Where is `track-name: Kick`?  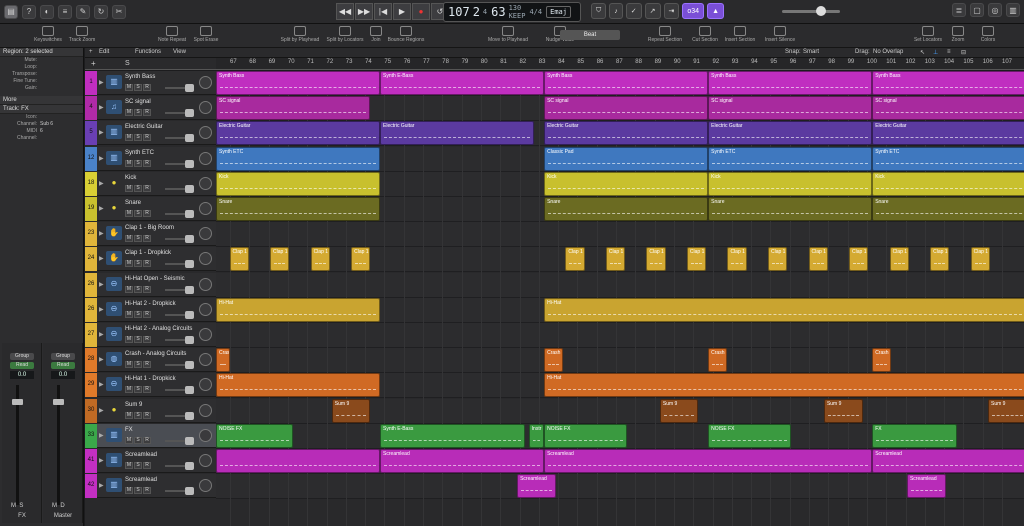 track-name: Kick is located at coordinates (130, 178).